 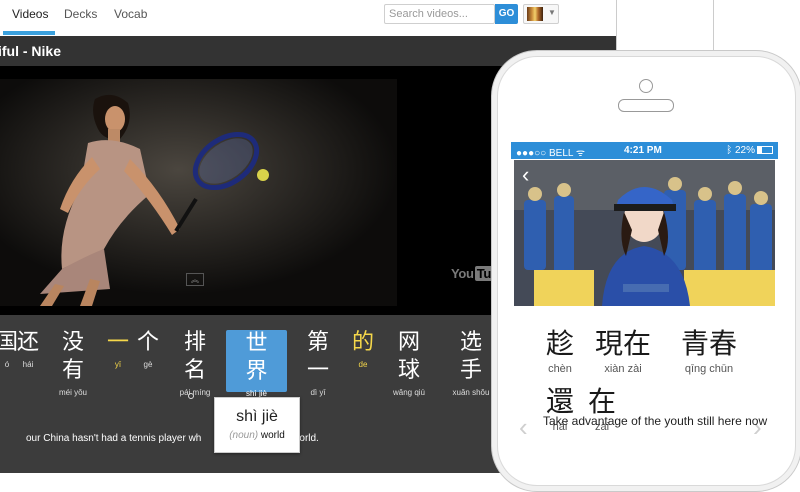 What do you see at coordinates (644, 233) in the screenshot?
I see `phone-video: ‹` at bounding box center [644, 233].